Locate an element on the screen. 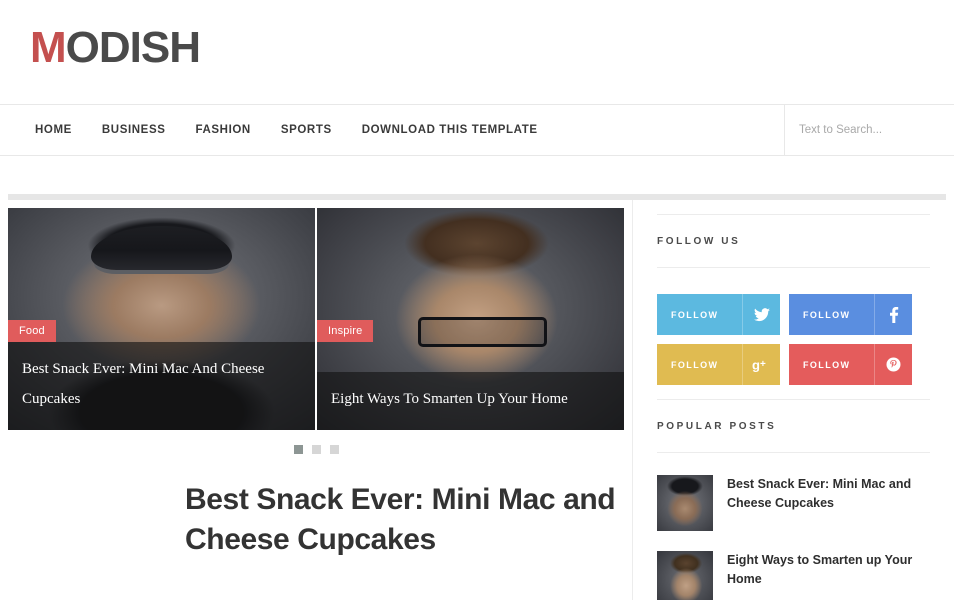 The image size is (954, 600). site-logo: MODISH is located at coordinates (115, 47).